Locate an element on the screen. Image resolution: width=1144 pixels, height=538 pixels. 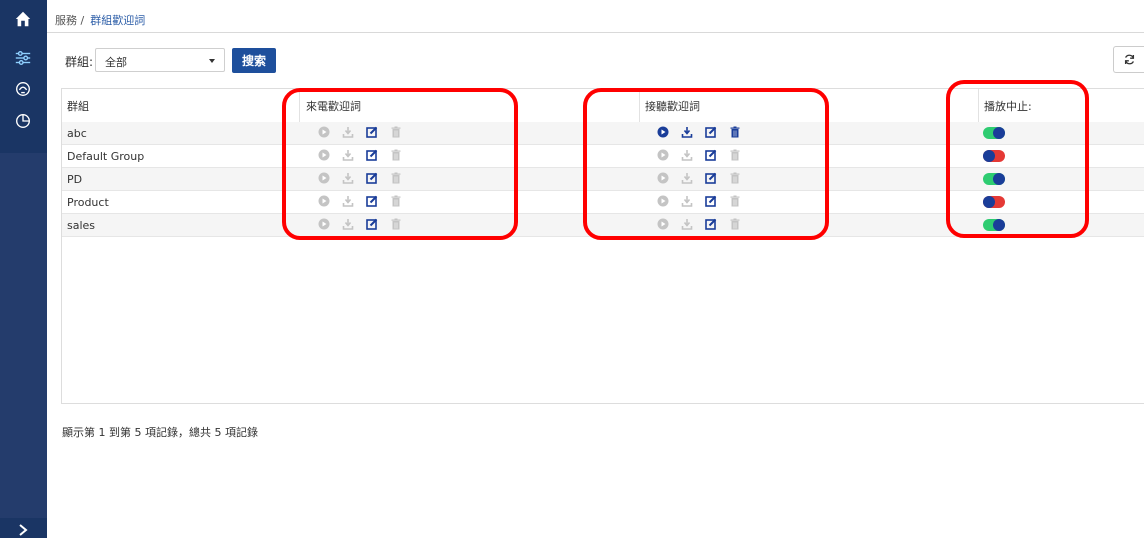
group-name: sales is located at coordinates (81, 225).